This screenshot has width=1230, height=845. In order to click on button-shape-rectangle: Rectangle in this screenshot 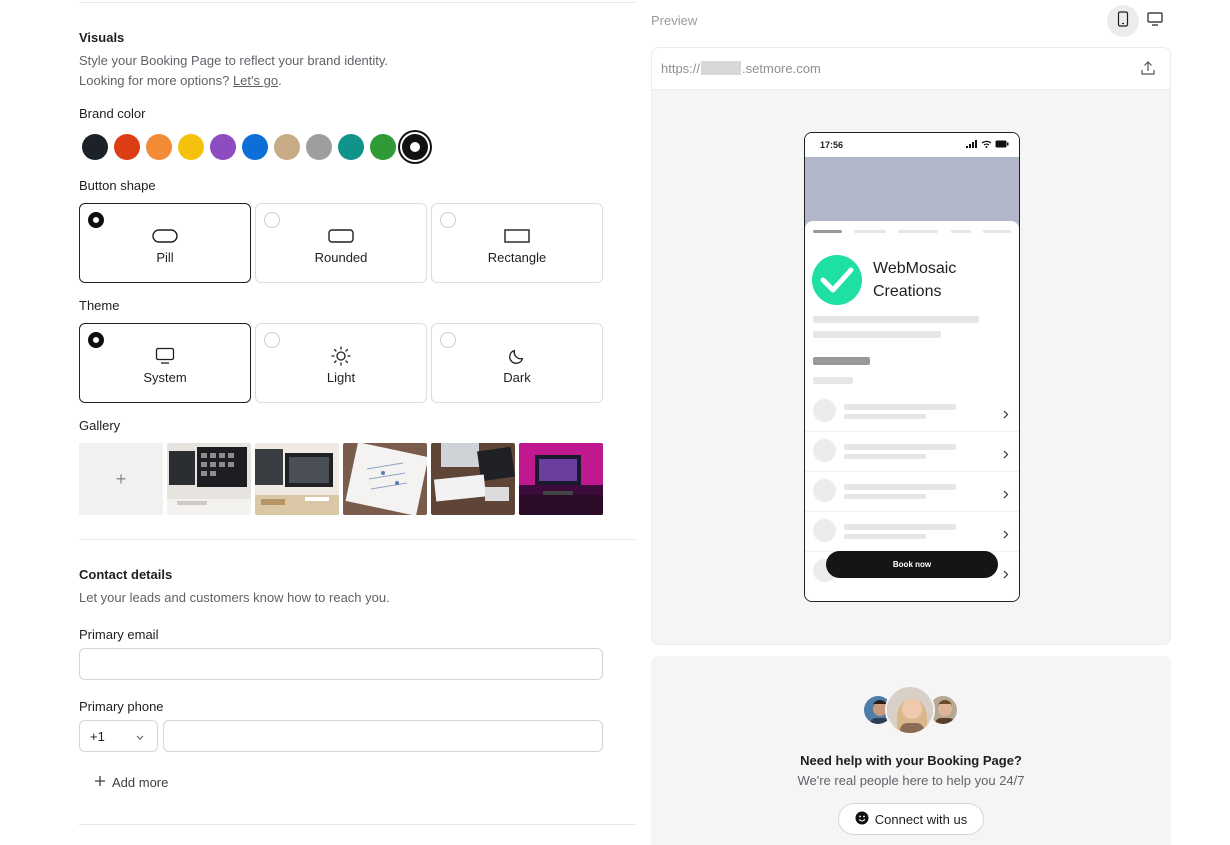, I will do `click(517, 243)`.